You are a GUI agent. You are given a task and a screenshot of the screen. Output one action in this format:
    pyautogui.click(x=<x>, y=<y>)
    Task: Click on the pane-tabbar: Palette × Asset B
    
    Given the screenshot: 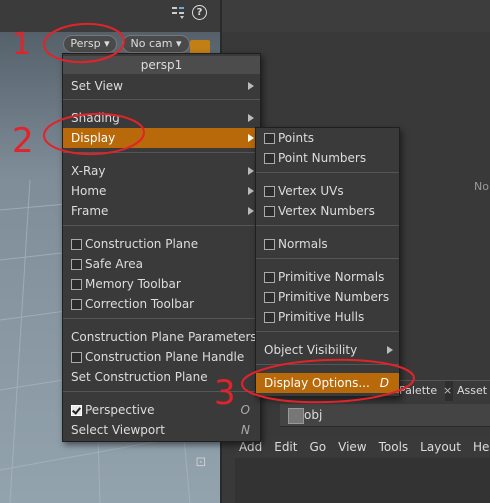 What is the action you would take?
    pyautogui.click(x=442, y=398)
    